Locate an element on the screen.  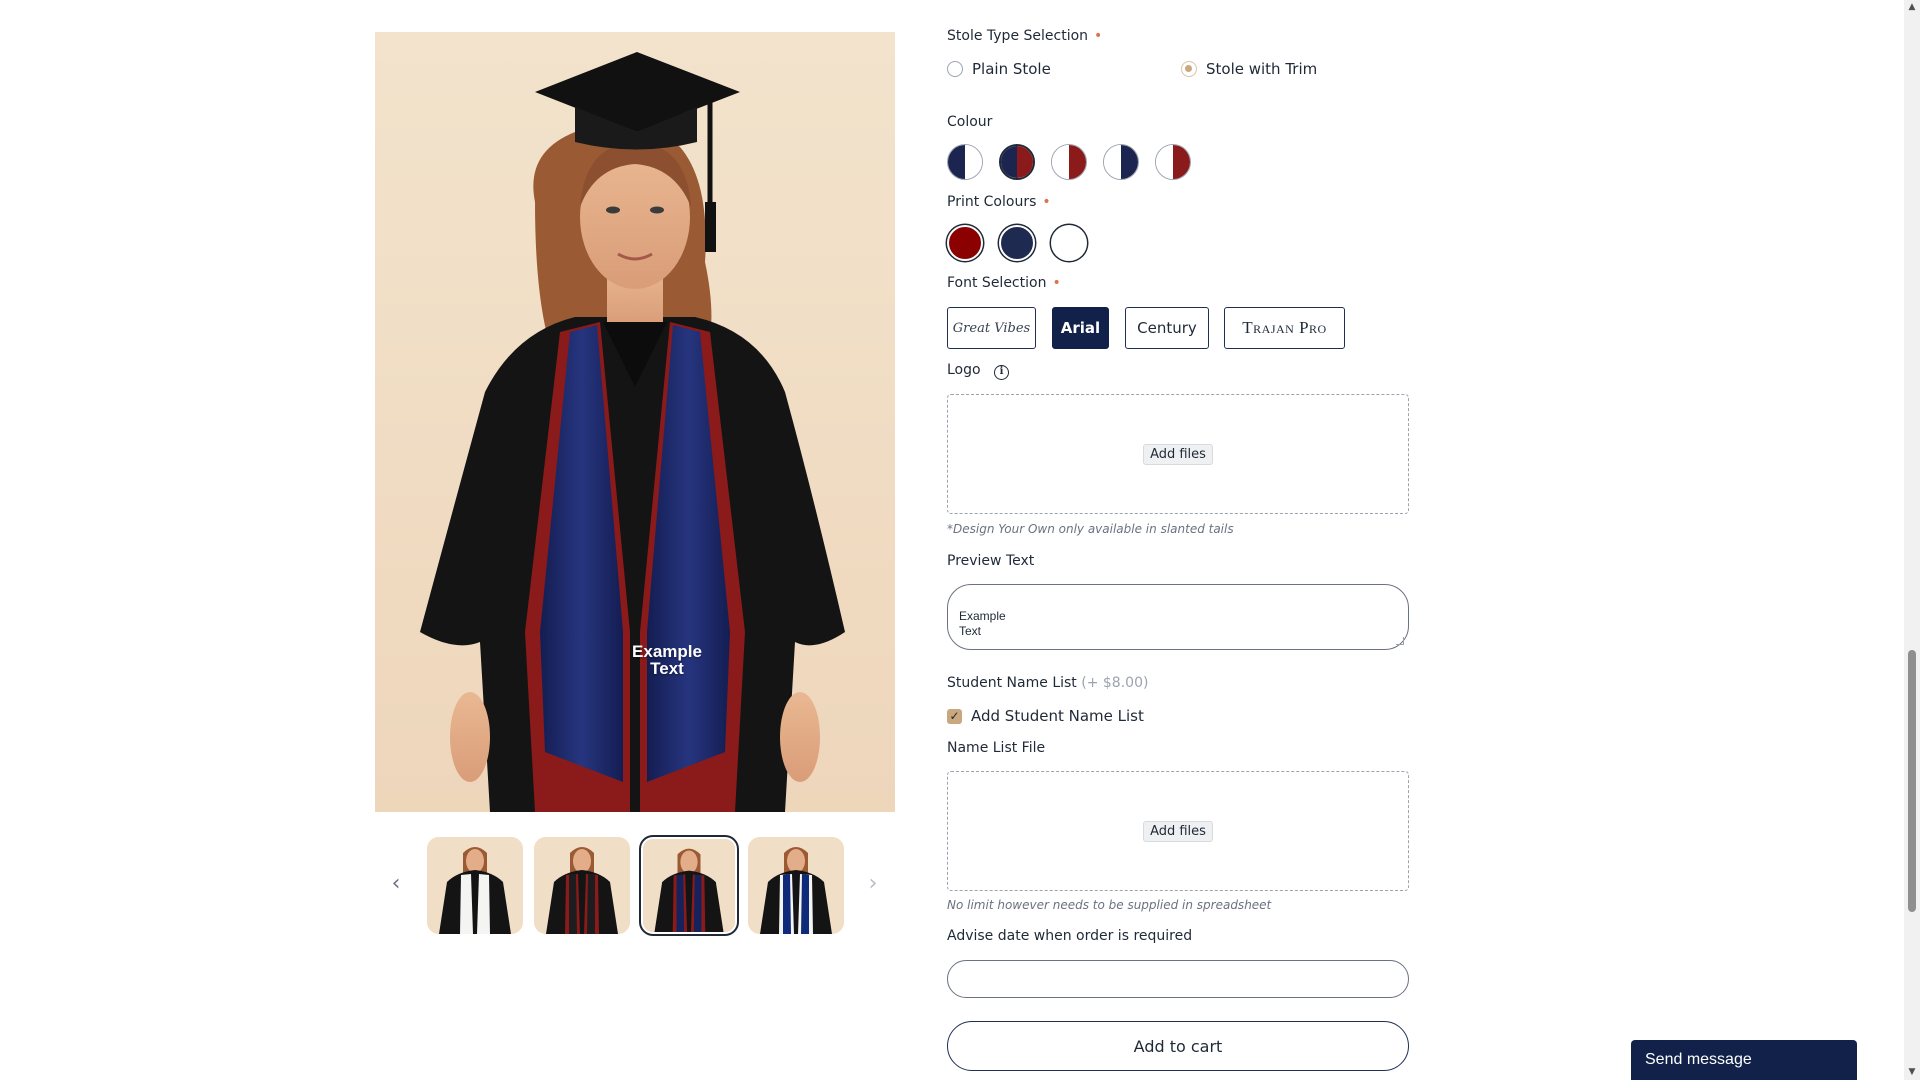
logo-label: Logo is located at coordinates (964, 370).